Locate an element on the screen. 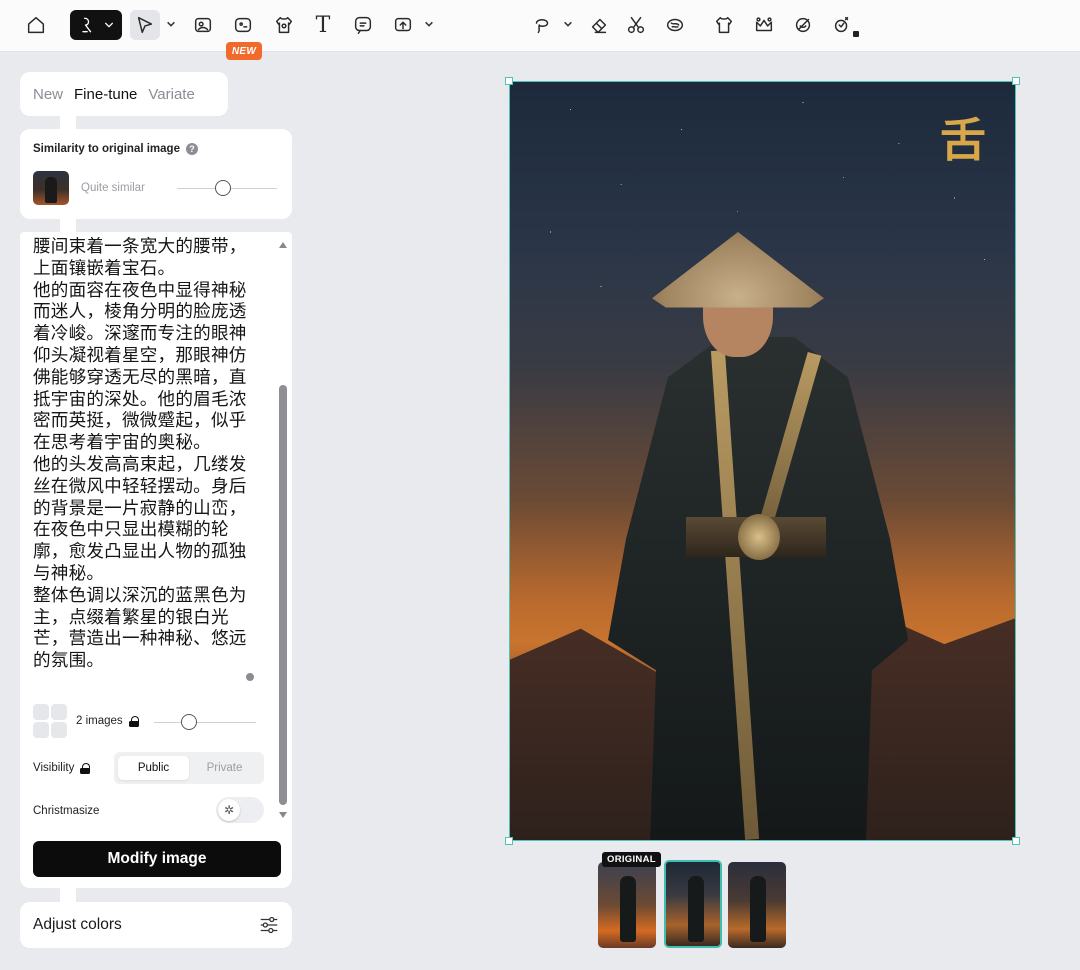  top-toolbar: NEW T is located at coordinates (540, 30).